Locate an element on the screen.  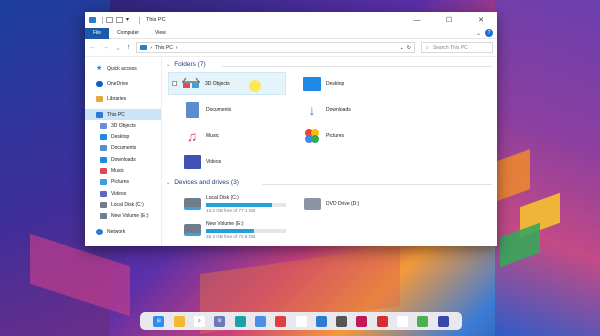
sidebar-item-new-volume: New Volume (E:) is located at coordinates (123, 216).